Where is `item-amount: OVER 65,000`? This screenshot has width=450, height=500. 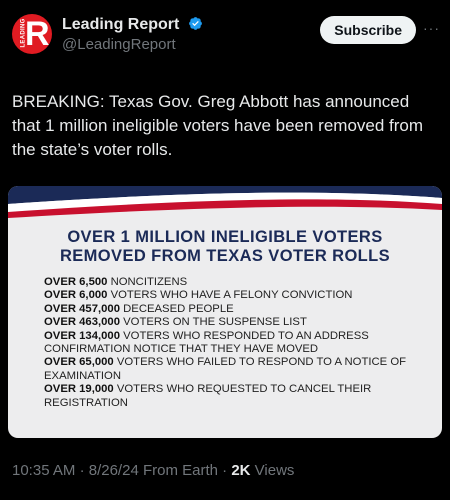 item-amount: OVER 65,000 is located at coordinates (79, 362).